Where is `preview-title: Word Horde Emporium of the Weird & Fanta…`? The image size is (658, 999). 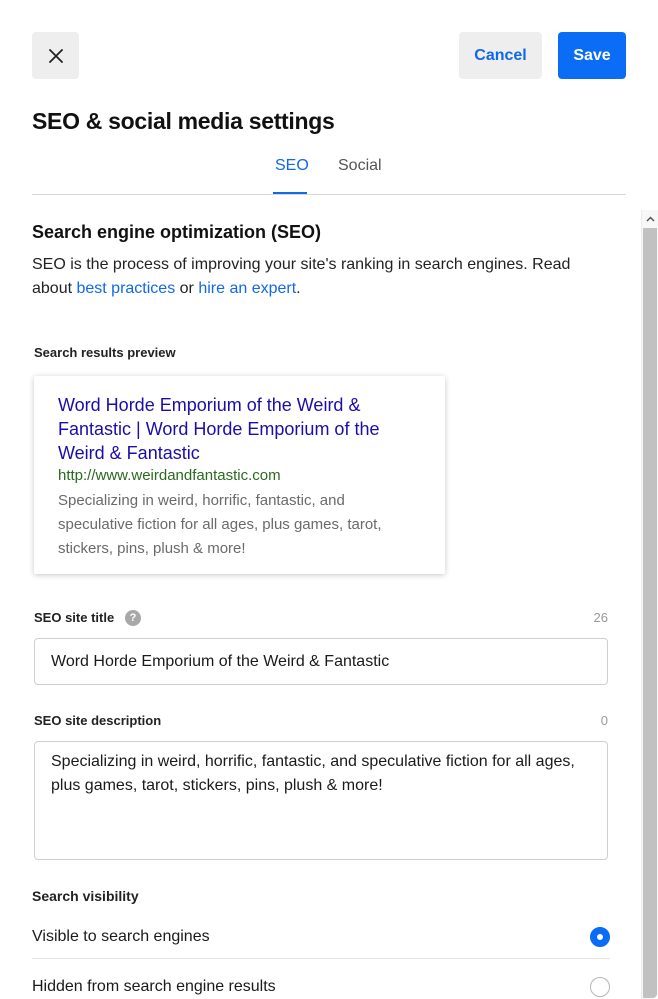
preview-title: Word Horde Emporium of the Weird & Fanta… is located at coordinates (219, 429).